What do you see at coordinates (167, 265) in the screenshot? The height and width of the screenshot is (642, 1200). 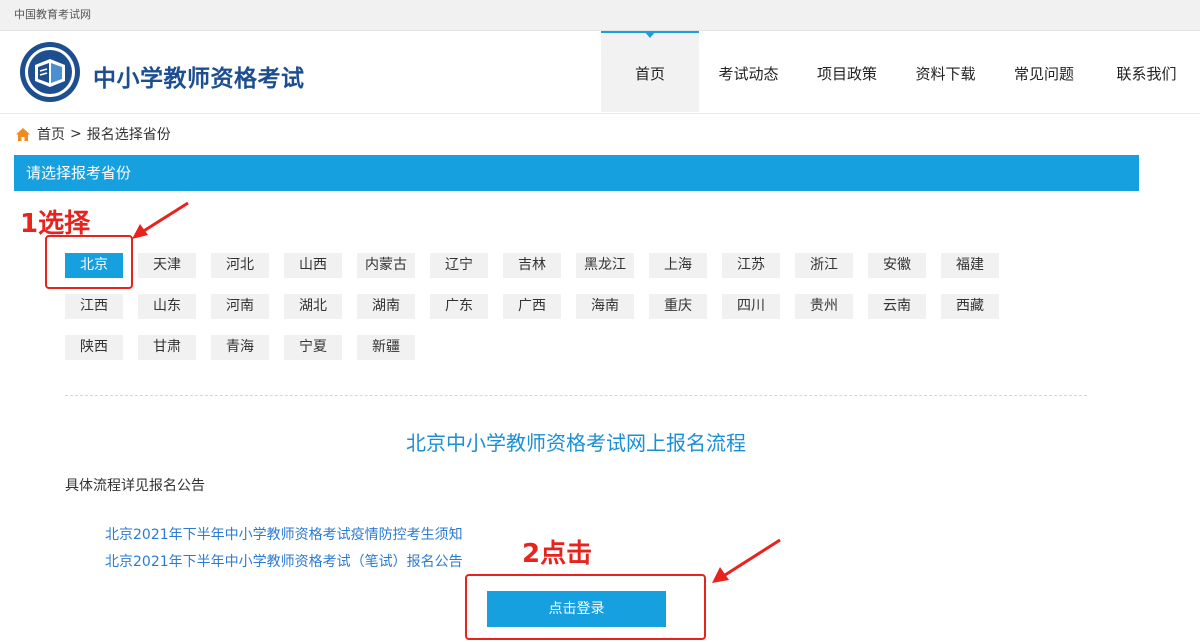 I see `province-button: 天津` at bounding box center [167, 265].